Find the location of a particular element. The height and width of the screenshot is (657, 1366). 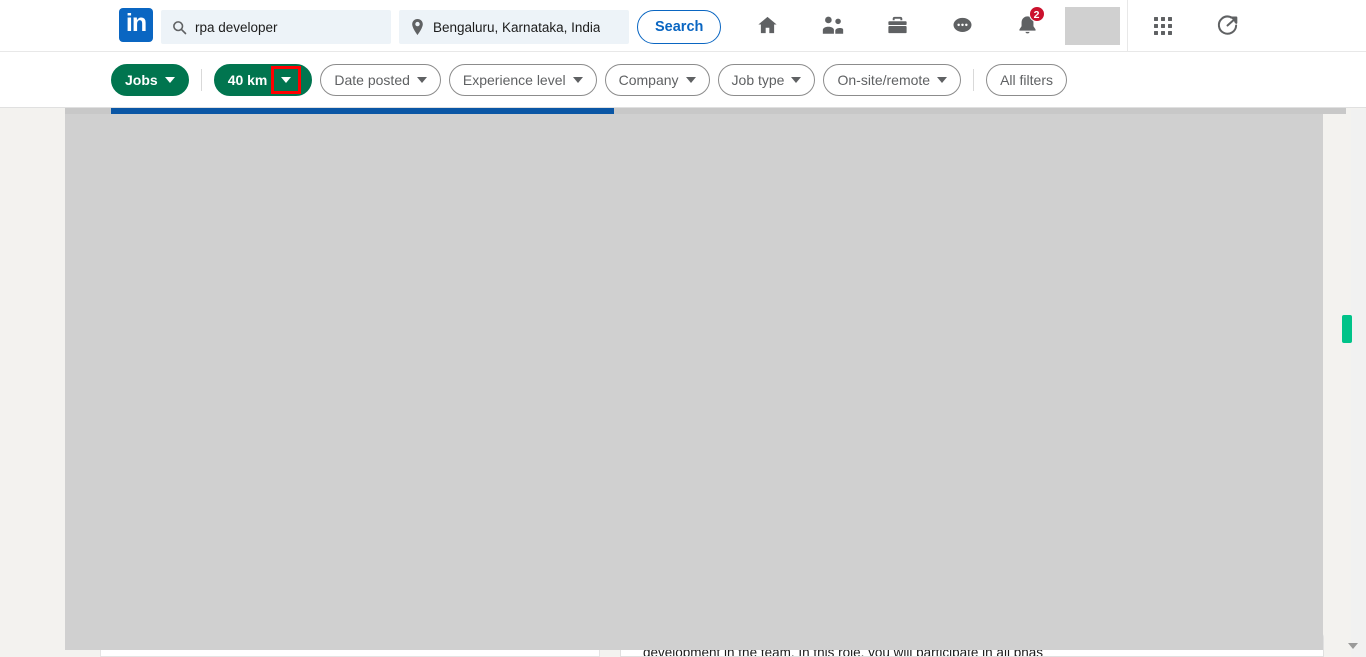

location-pin-icon is located at coordinates (417, 27).